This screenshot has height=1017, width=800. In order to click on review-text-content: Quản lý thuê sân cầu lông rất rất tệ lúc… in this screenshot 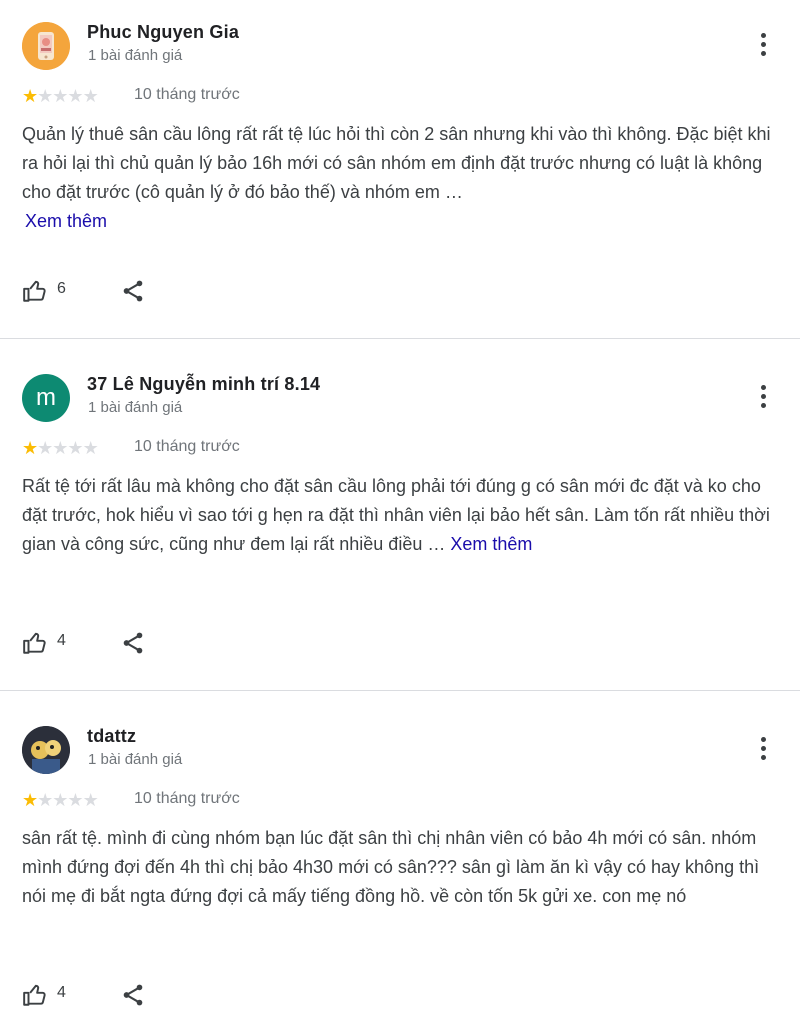, I will do `click(396, 163)`.